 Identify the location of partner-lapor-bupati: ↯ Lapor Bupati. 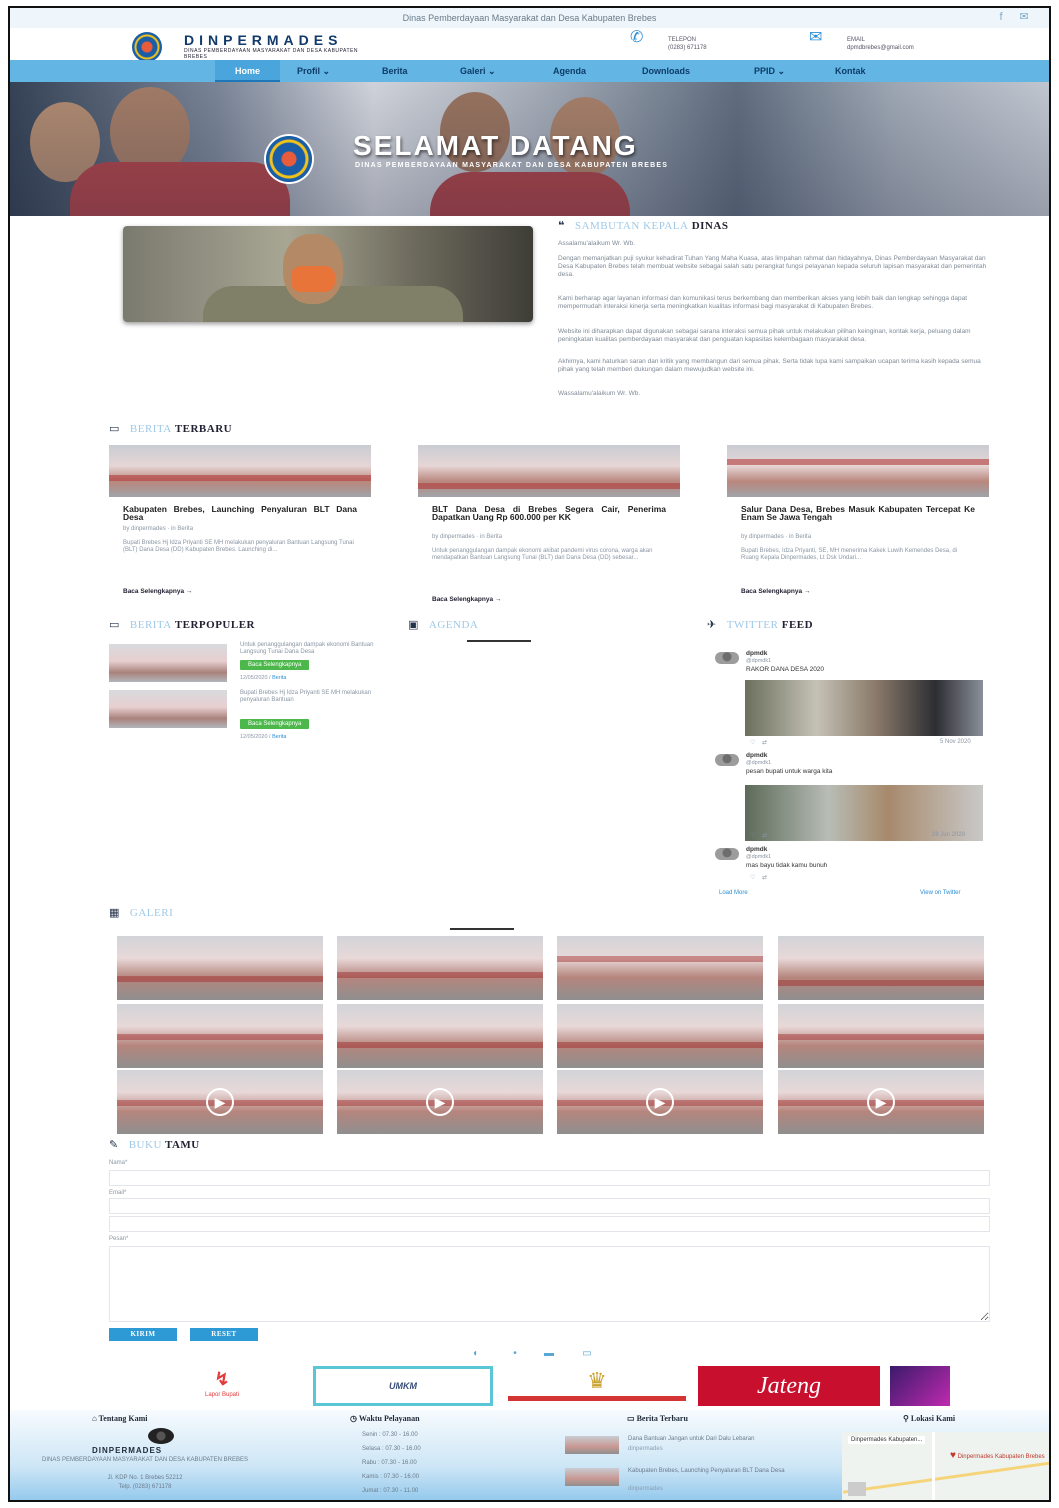
(222, 1386).